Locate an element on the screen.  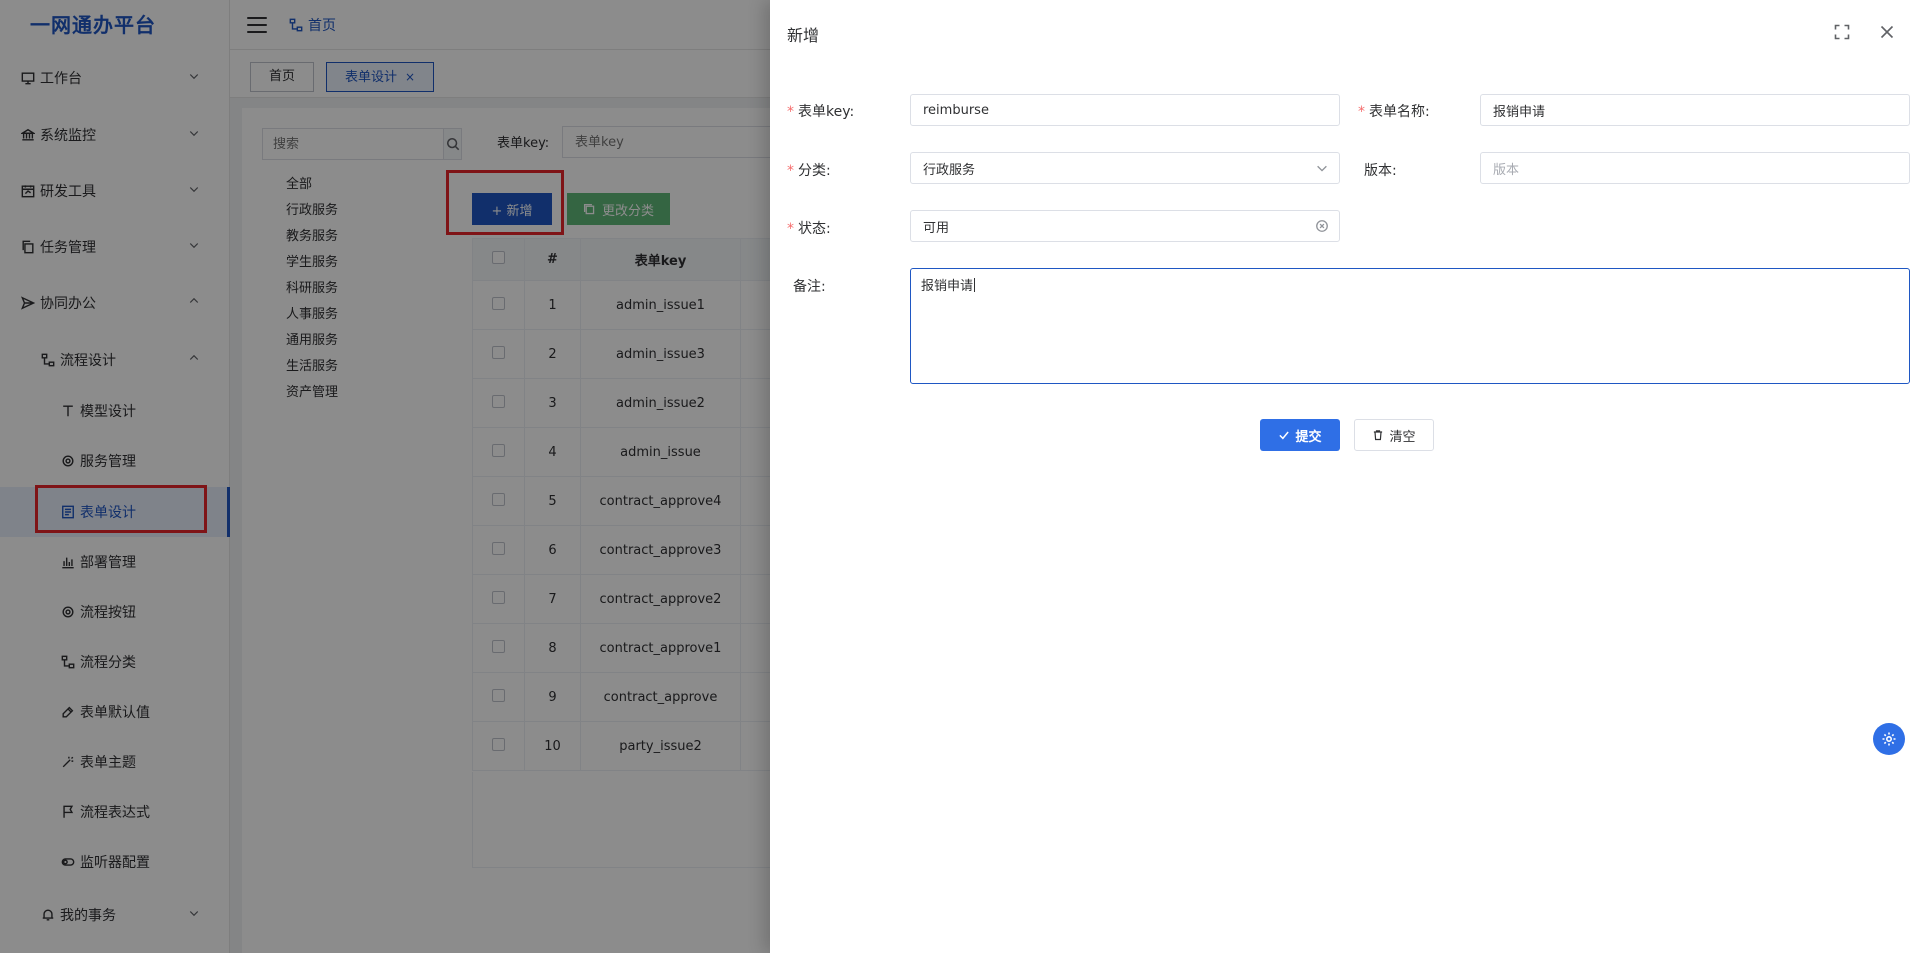
version-label: 版本: is located at coordinates (1380, 170).